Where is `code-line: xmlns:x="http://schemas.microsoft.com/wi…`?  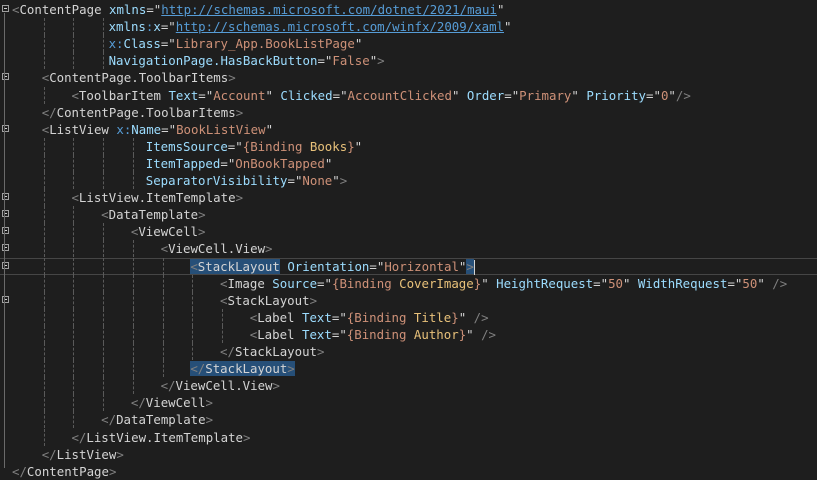
code-line: xmlns:x="http://schemas.microsoft.com/wi… is located at coordinates (408, 27).